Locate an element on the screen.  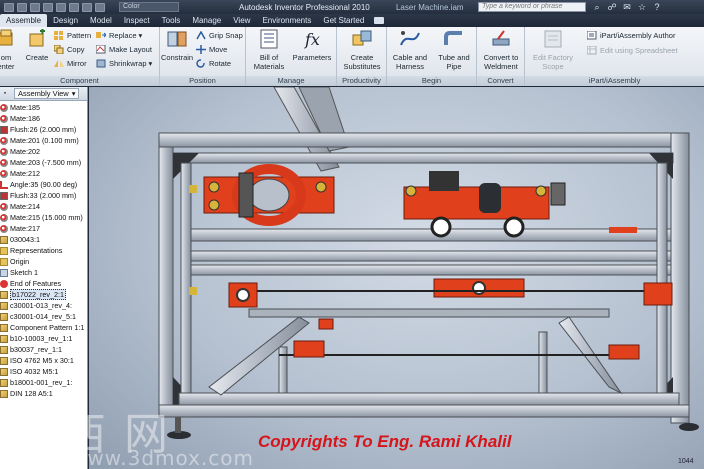
ribbon: om enter Create Pattern Copy Mirror R is located at coordinates (352, 56).